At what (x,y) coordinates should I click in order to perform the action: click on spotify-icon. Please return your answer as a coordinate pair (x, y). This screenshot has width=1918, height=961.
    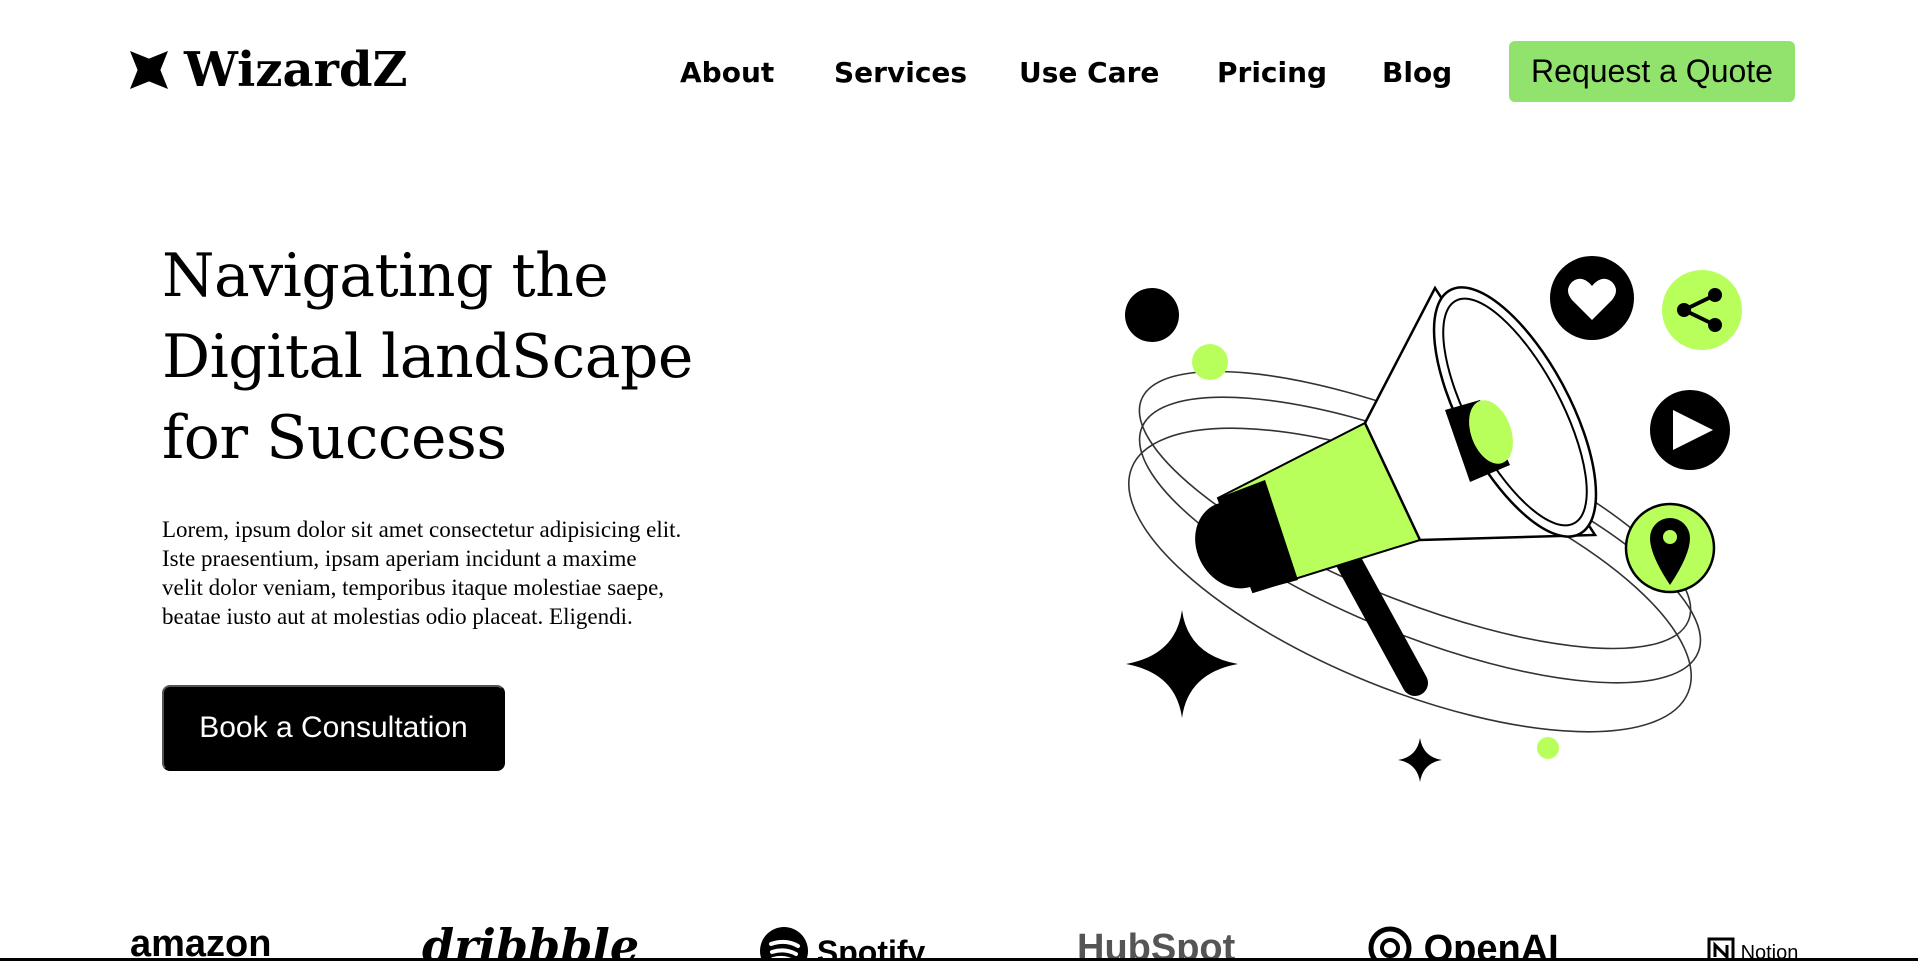
    Looking at the image, I should click on (784, 944).